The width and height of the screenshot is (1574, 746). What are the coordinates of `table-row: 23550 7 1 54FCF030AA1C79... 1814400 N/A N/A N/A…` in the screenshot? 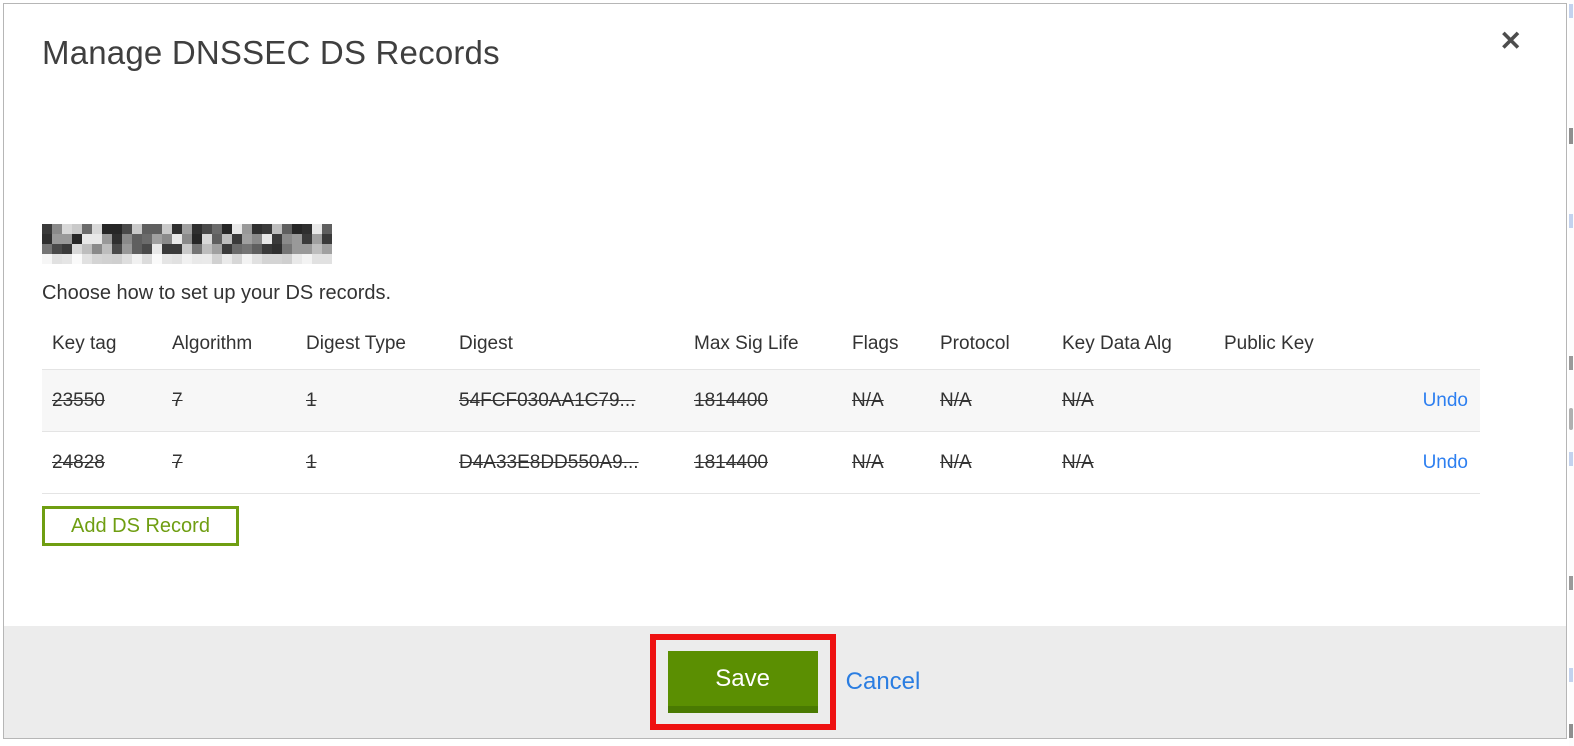 It's located at (761, 400).